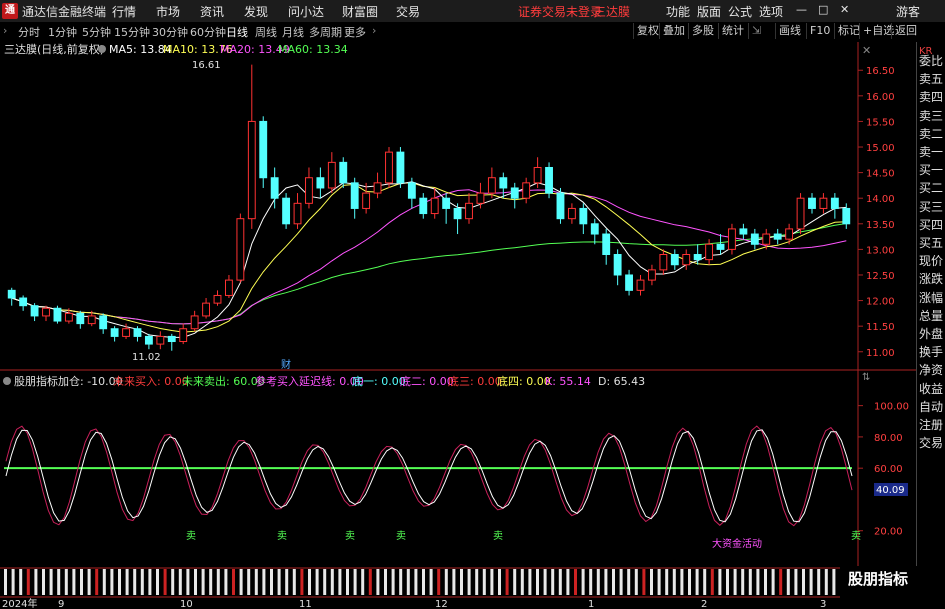 This screenshot has width=945, height=609. Describe the element at coordinates (212, 11) in the screenshot. I see `menu-zixun: 资讯` at that location.